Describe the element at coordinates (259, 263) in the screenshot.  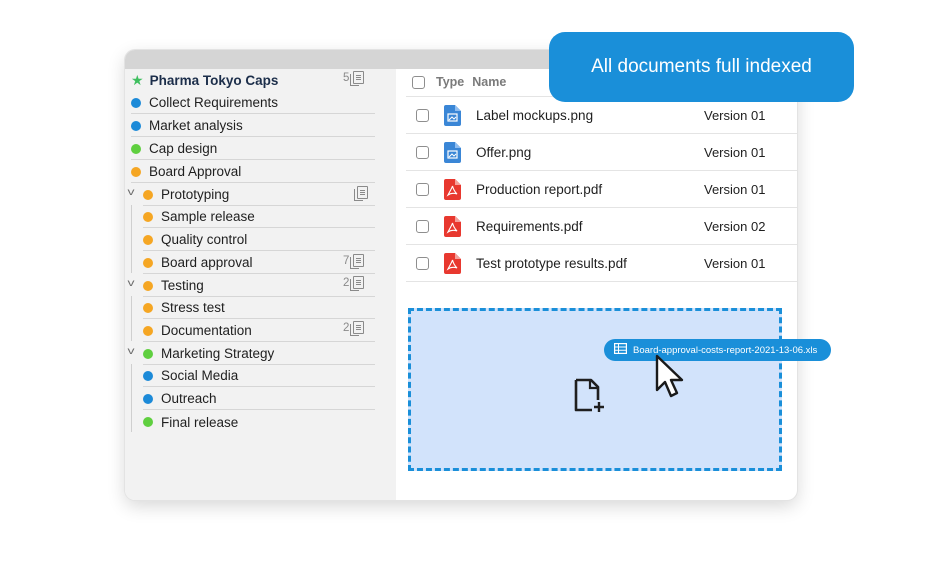
I see `tree-item-board-approval-sub: Board approval` at that location.